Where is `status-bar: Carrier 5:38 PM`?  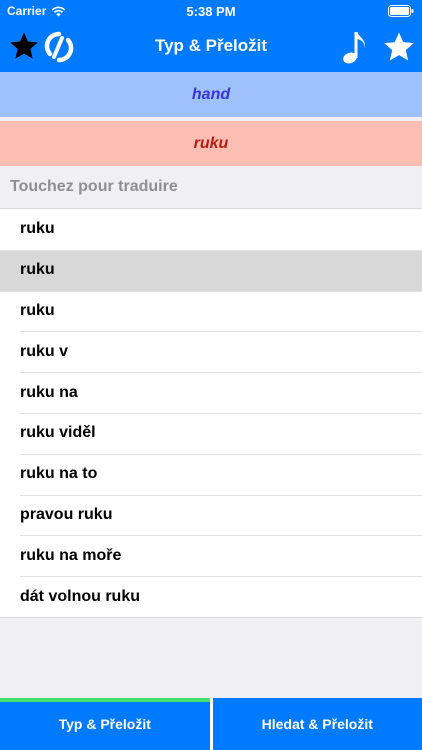 status-bar: Carrier 5:38 PM is located at coordinates (211, 11).